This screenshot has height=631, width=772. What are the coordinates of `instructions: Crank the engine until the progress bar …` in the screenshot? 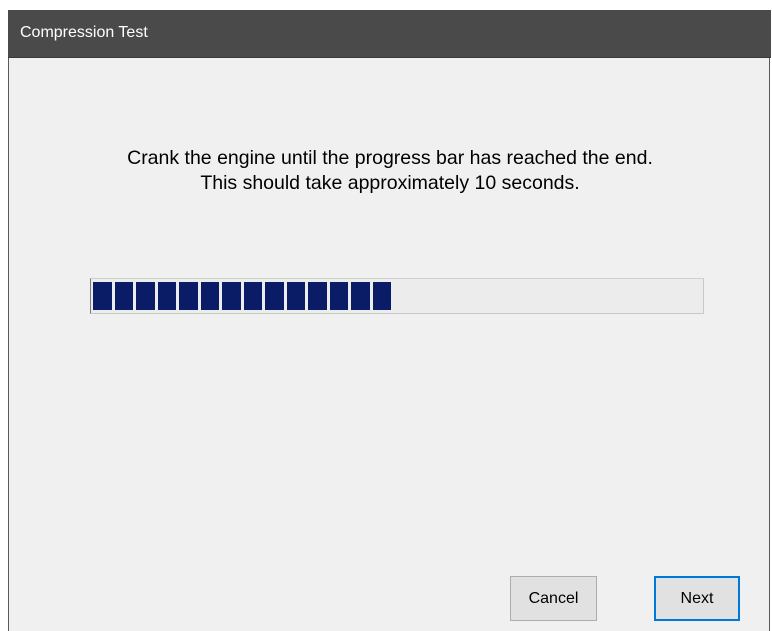 It's located at (390, 171).